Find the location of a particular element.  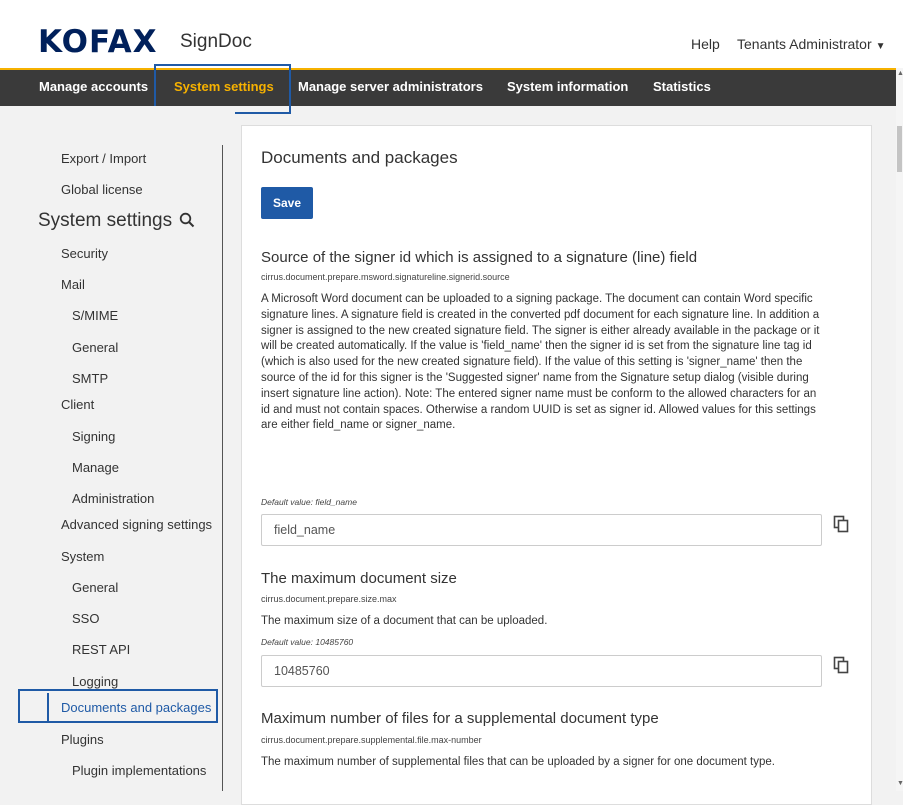

sidebar-heading-system-settings: System settings is located at coordinates (116, 221).